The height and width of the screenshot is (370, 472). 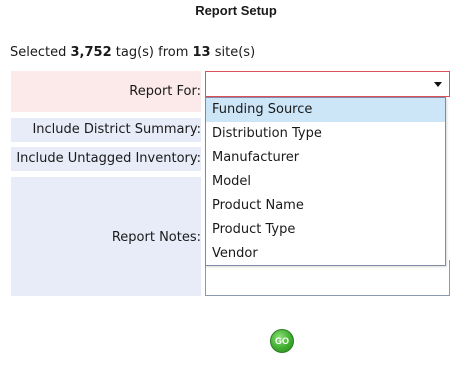 I want to click on go-button: GO, so click(x=282, y=341).